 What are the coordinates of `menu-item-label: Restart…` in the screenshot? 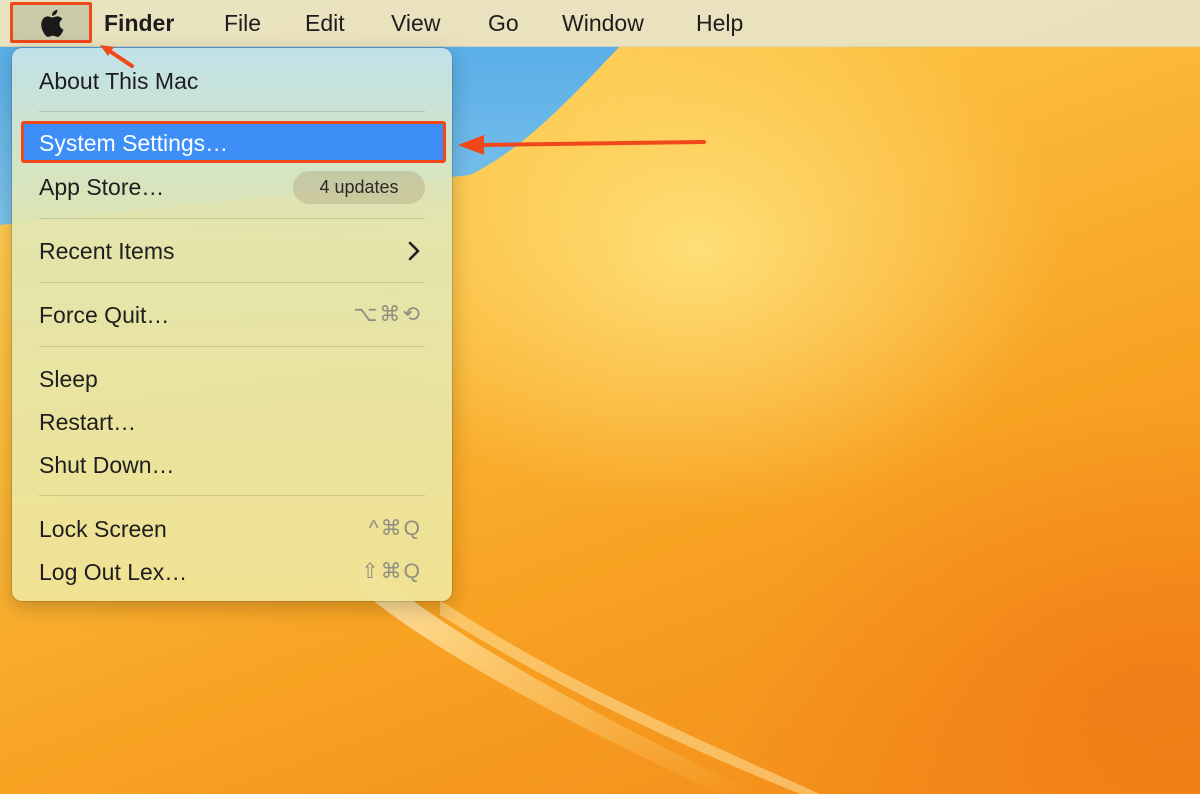 It's located at (88, 422).